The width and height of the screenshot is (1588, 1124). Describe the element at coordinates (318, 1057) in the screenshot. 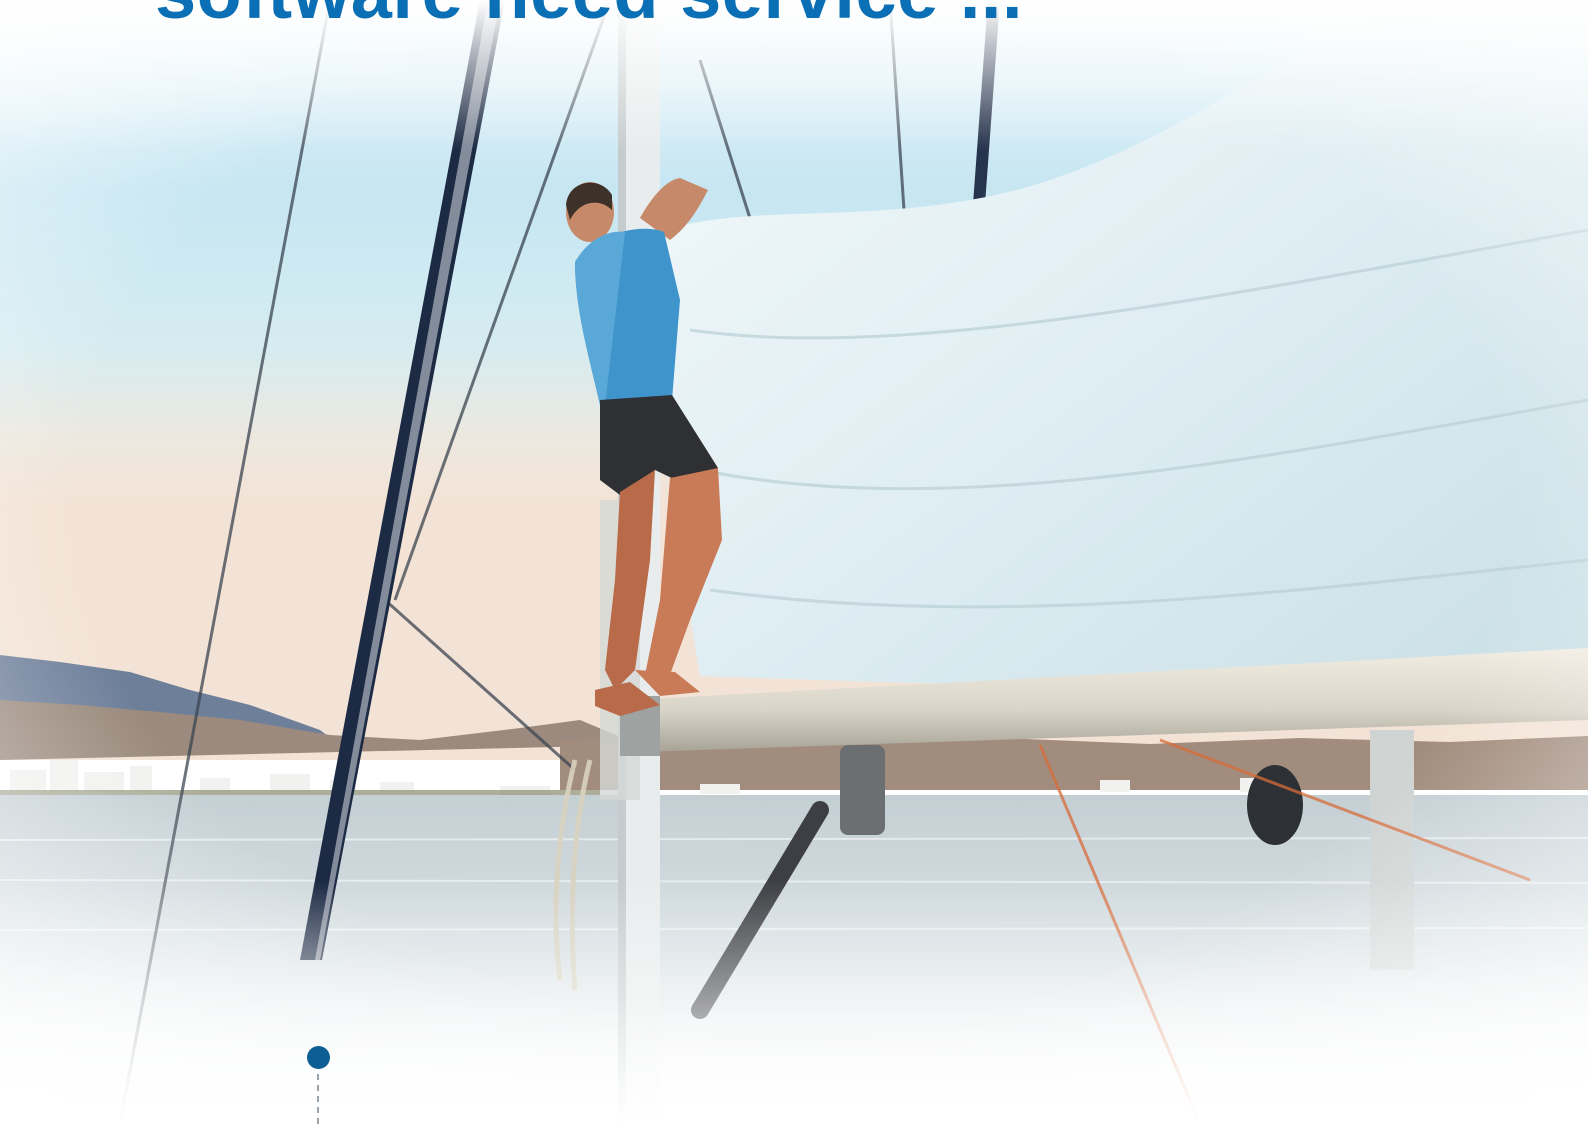

I see `timeline-dot` at that location.